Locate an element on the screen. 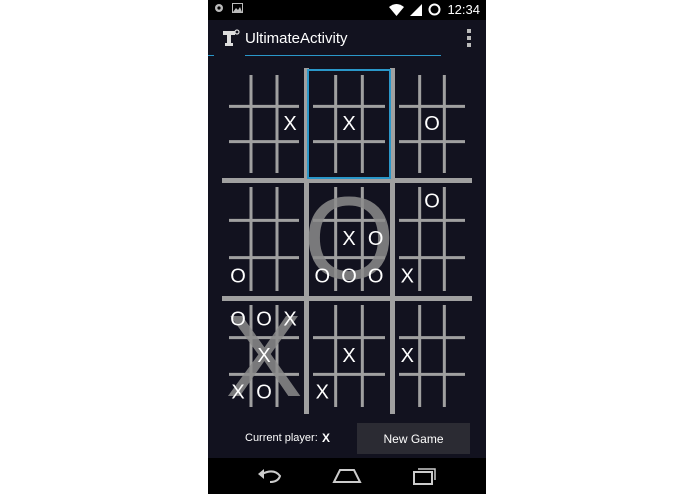  back-icon is located at coordinates (270, 476).